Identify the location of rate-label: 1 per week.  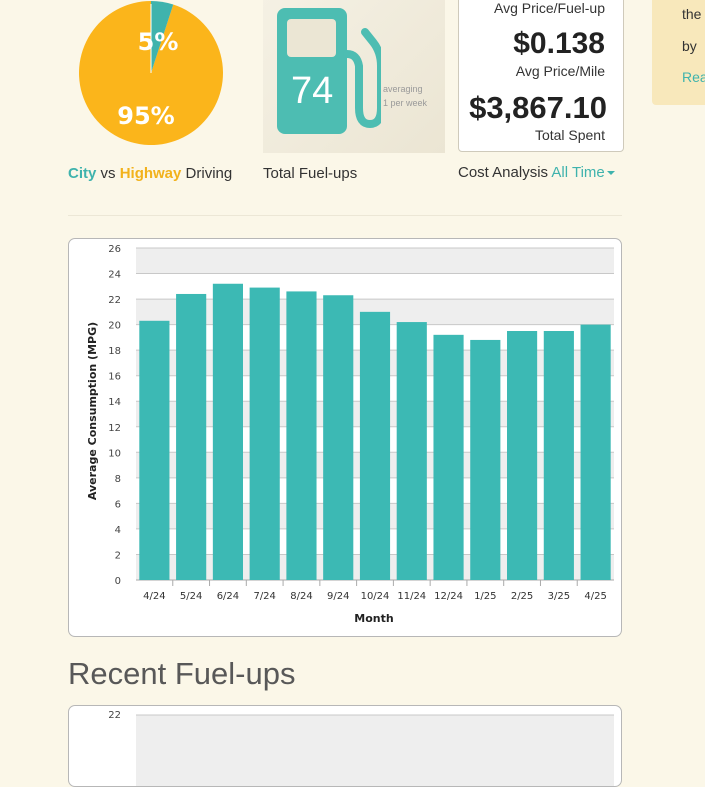
(405, 103).